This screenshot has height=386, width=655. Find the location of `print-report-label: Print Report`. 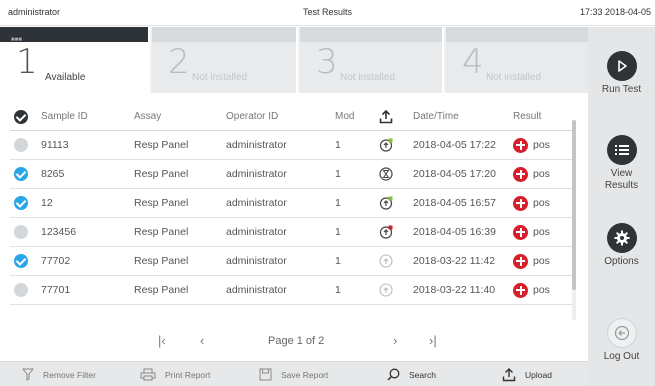

print-report-label: Print Report is located at coordinates (188, 374).